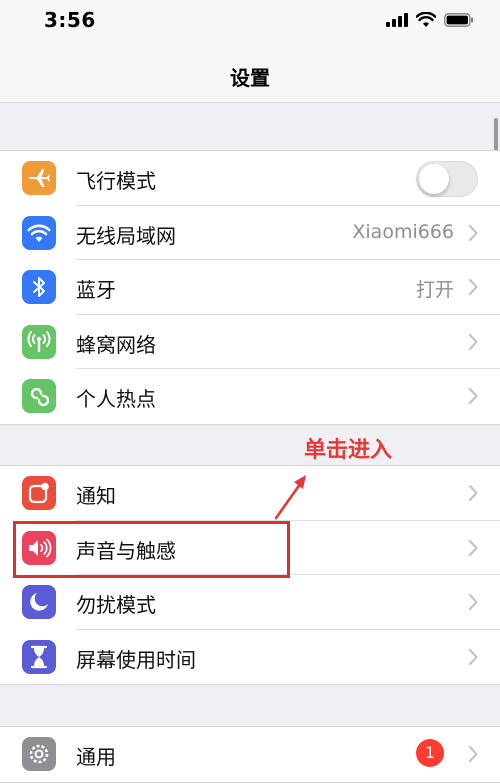 The image size is (500, 783). What do you see at coordinates (426, 19) in the screenshot?
I see `wifi-status-icon` at bounding box center [426, 19].